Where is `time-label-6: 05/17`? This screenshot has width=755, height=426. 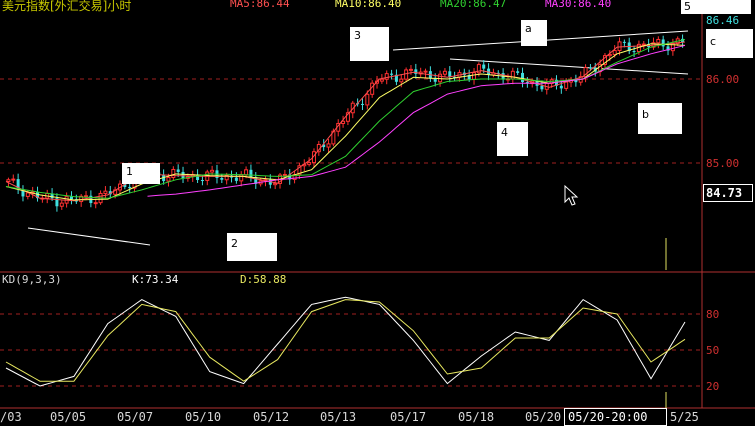 time-label-6: 05/17 is located at coordinates (408, 417).